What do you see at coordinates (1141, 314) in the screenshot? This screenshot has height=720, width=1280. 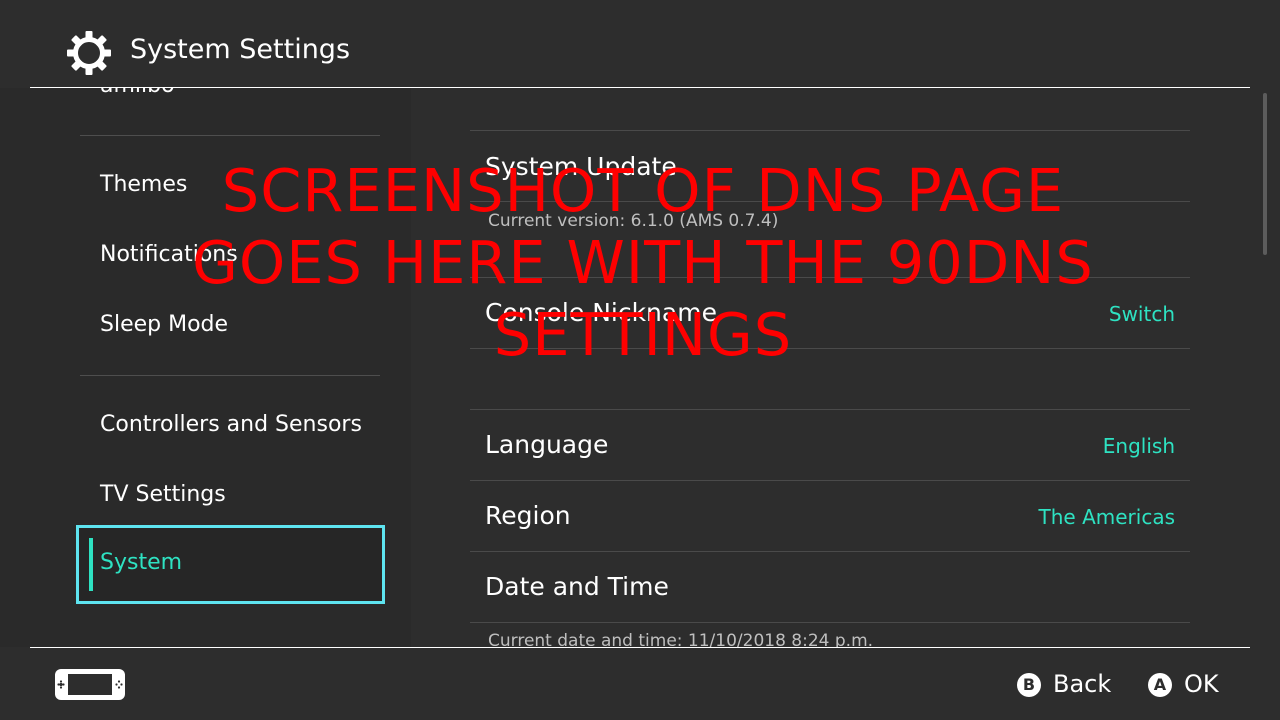 I see `console-nickname-value: Switch` at bounding box center [1141, 314].